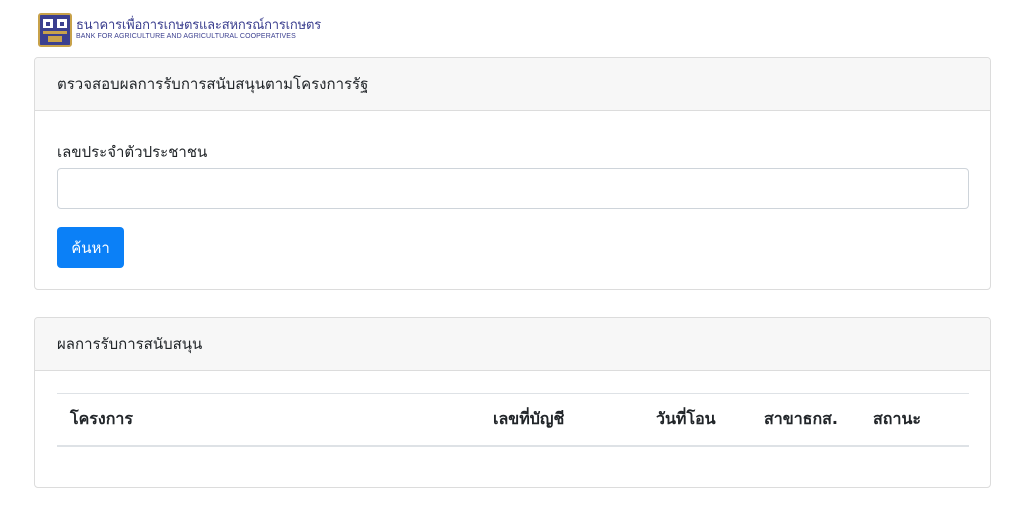  Describe the element at coordinates (512, 344) in the screenshot. I see `result-card-title: ผลการรับการสนับสนุน` at that location.